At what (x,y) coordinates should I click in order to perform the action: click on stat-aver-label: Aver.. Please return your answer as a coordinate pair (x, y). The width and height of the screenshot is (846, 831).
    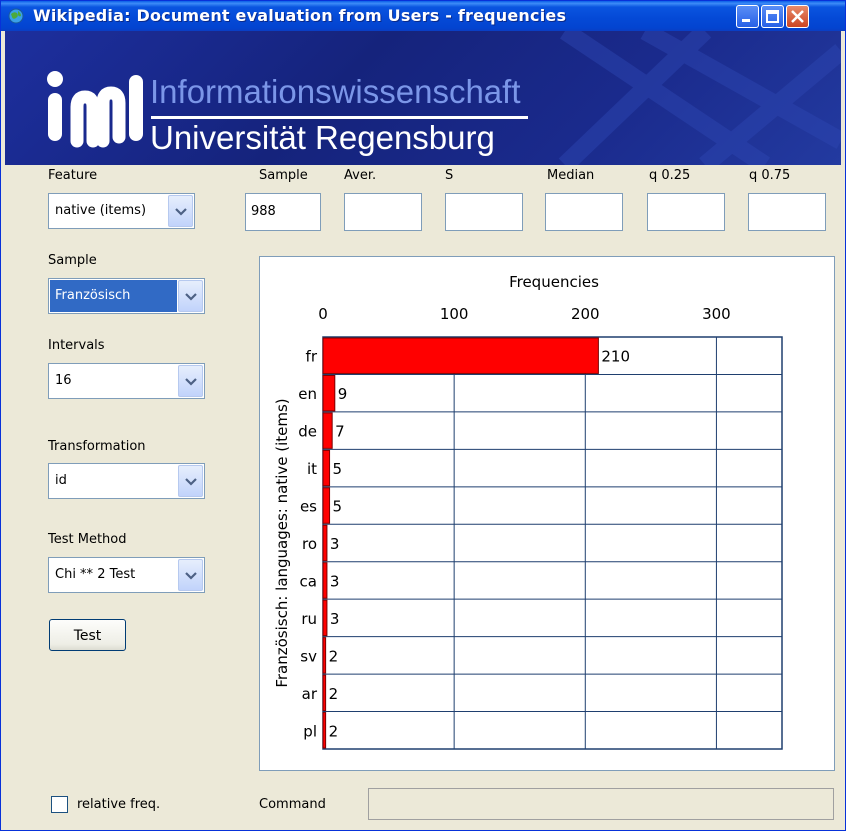
    Looking at the image, I should click on (360, 175).